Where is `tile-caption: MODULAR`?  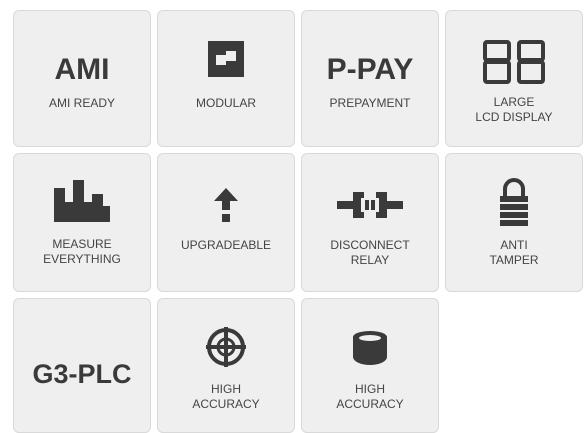 tile-caption: MODULAR is located at coordinates (225, 103).